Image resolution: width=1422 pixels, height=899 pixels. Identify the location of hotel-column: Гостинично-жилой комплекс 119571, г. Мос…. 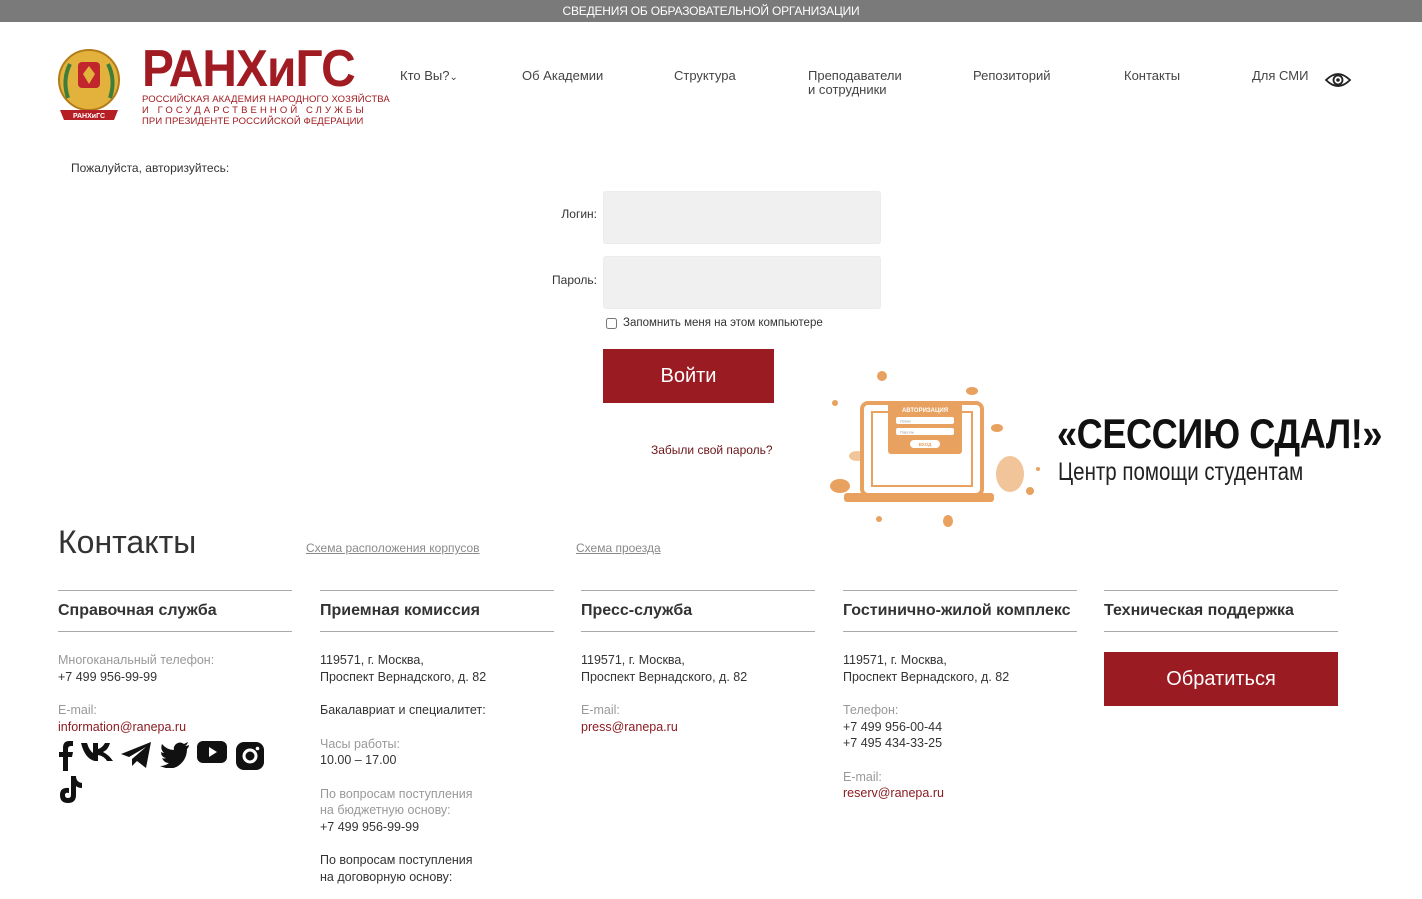
(960, 696).